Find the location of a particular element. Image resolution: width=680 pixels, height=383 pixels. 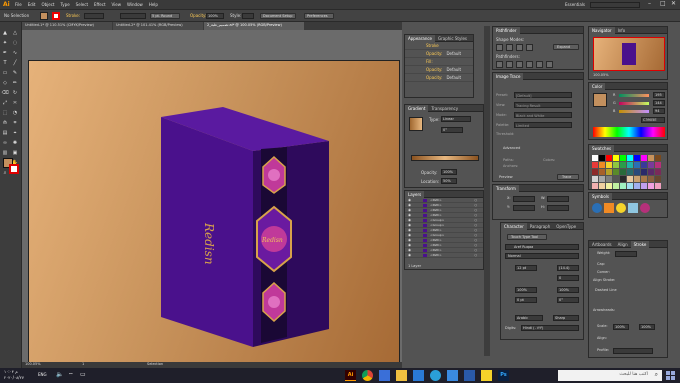

start-button is located at coordinates (670, 375).